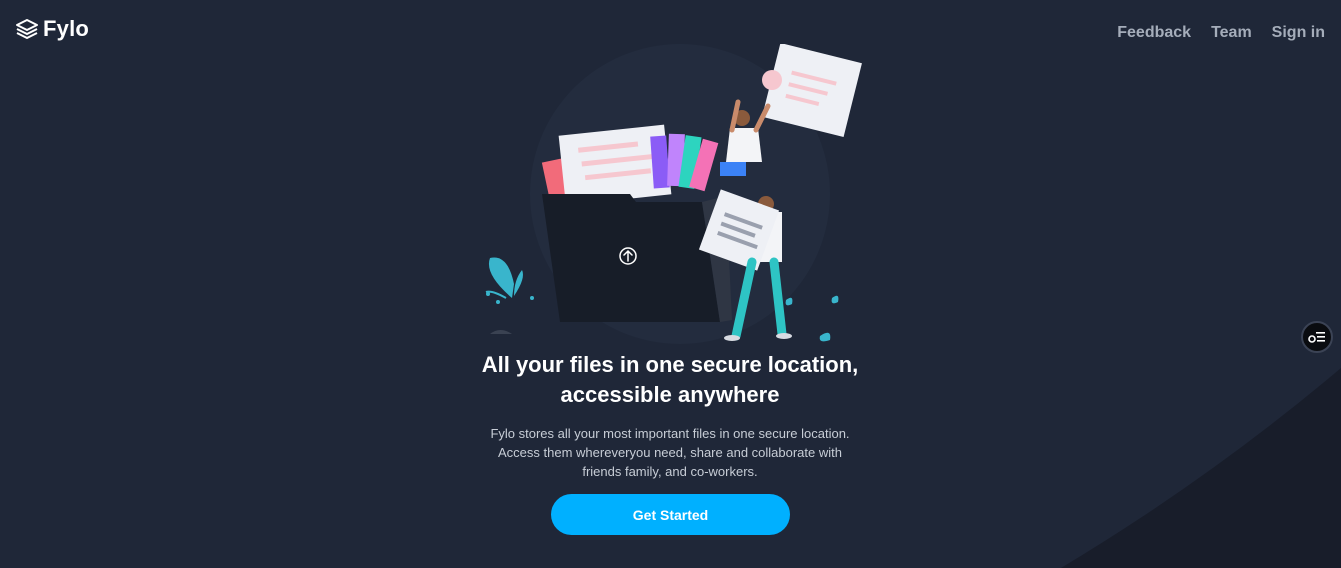  What do you see at coordinates (1231, 33) in the screenshot?
I see `nav-link-team: Team` at bounding box center [1231, 33].